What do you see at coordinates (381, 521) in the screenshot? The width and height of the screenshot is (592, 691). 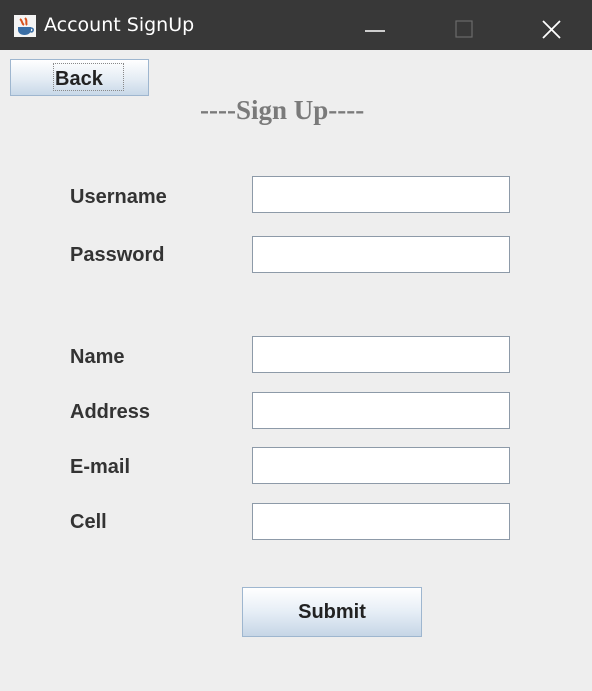 I see `cell-field` at bounding box center [381, 521].